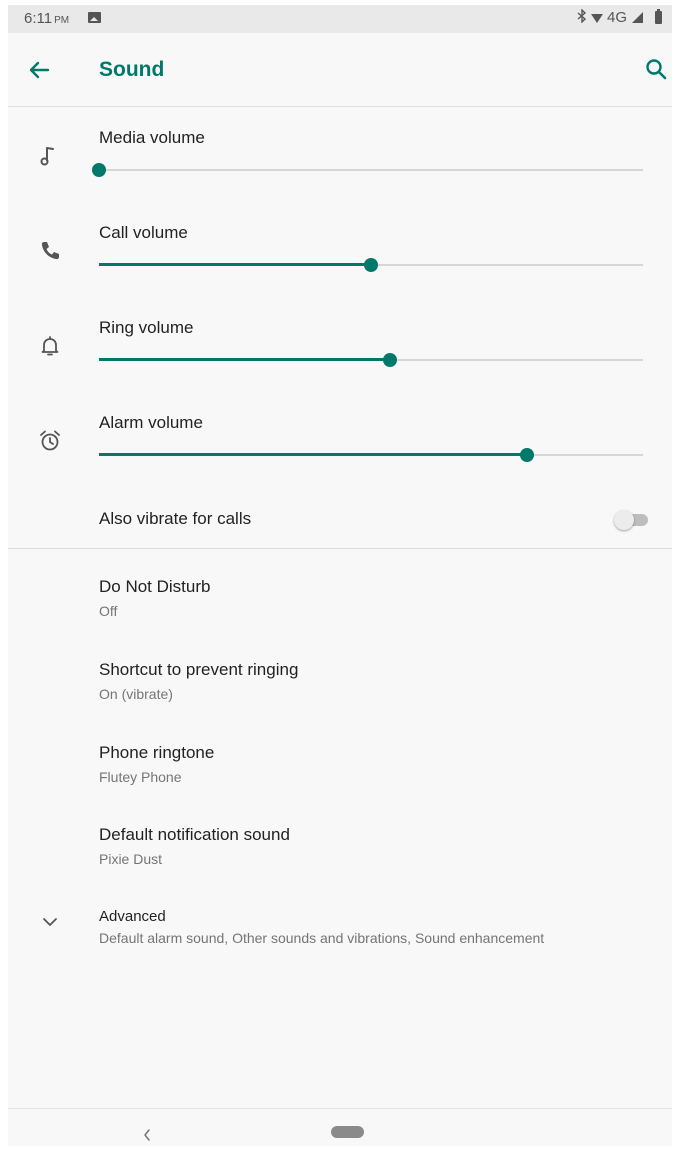 The width and height of the screenshot is (678, 1150). I want to click on pref-summary: Flutey Phone, so click(140, 777).